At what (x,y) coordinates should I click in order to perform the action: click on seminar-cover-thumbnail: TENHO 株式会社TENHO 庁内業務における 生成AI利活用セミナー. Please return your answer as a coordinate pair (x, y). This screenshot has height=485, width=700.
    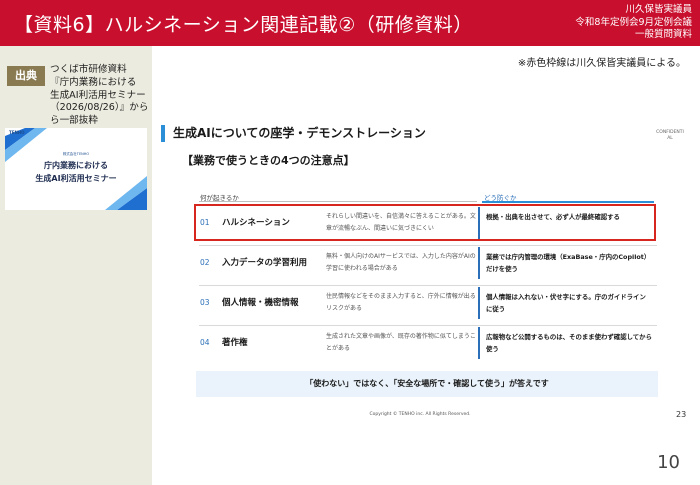
    Looking at the image, I should click on (76, 169).